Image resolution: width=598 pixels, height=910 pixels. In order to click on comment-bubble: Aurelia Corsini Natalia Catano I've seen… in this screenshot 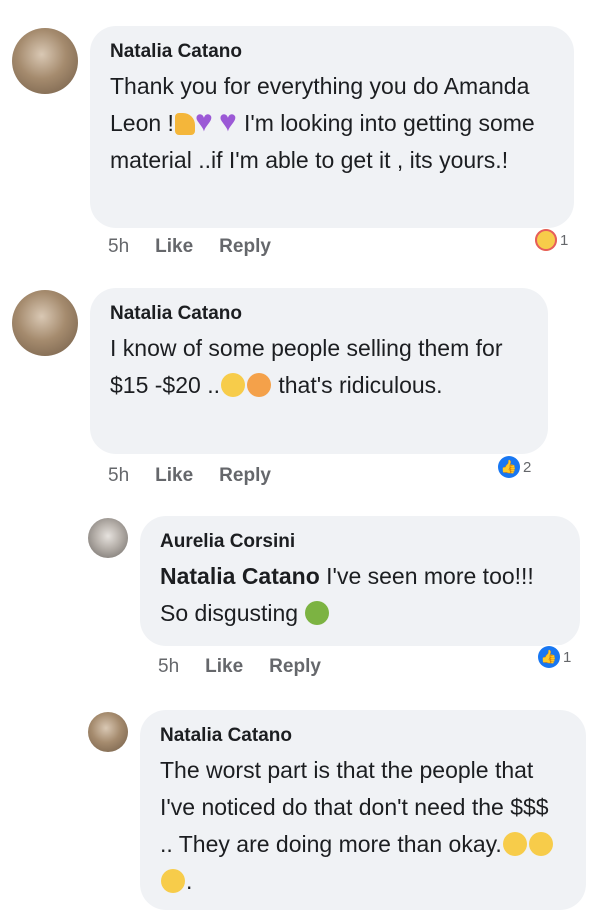, I will do `click(360, 581)`.